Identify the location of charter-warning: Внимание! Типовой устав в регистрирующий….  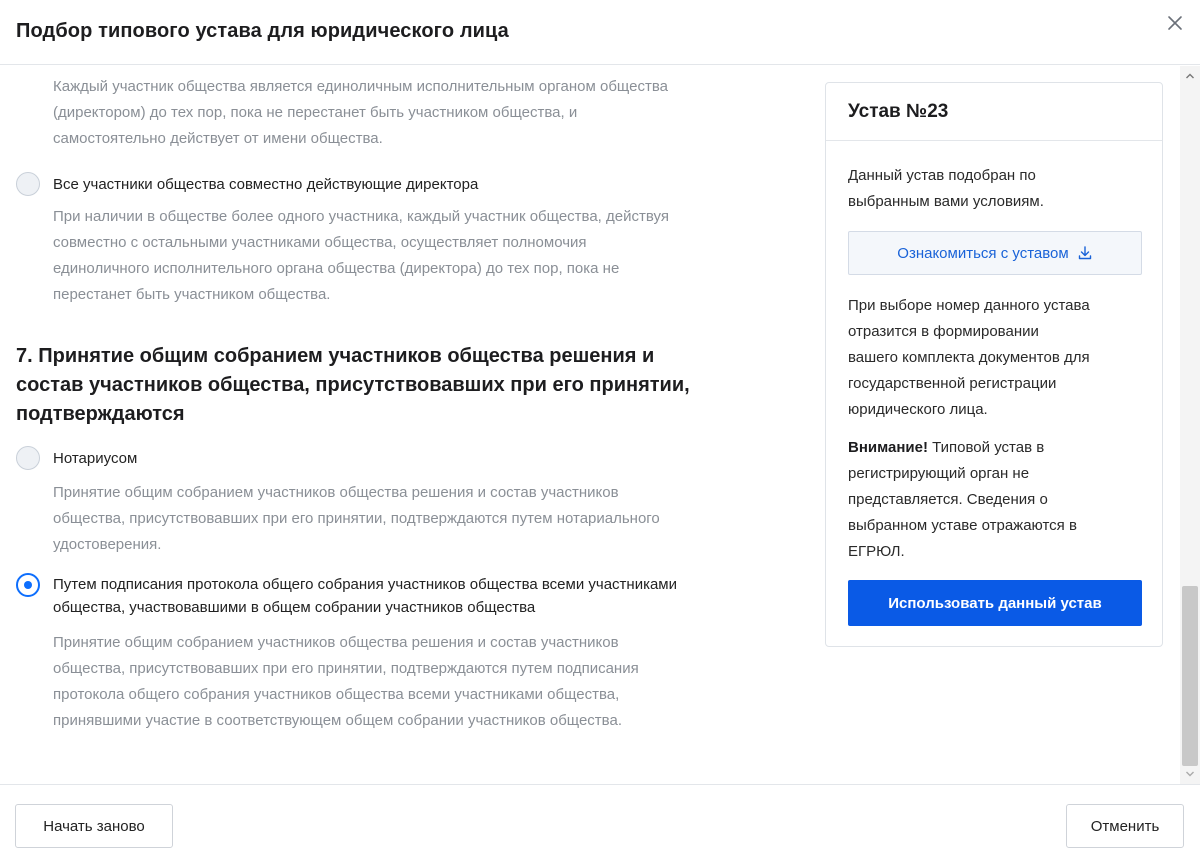
(996, 500).